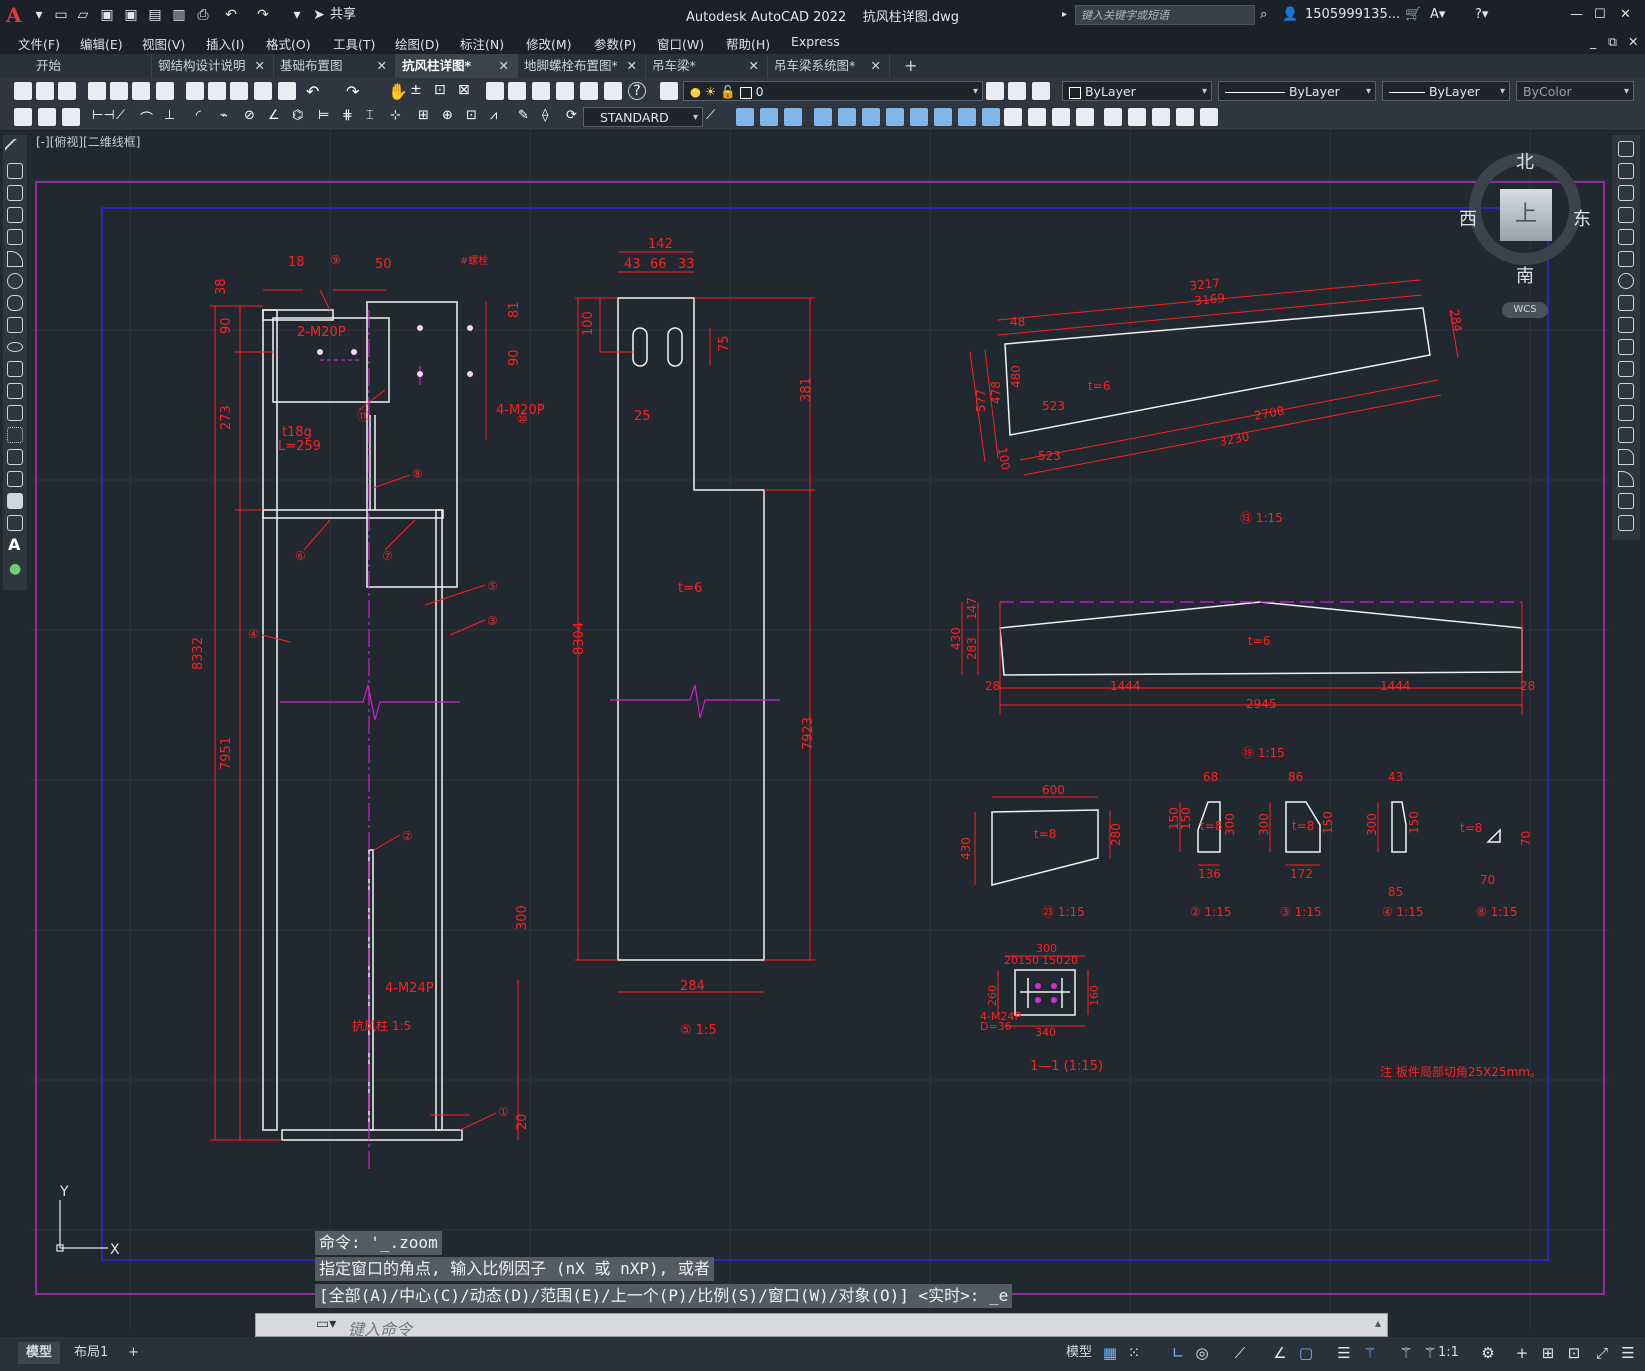  Describe the element at coordinates (91, 66) in the screenshot. I see `tab-start: 开始` at that location.